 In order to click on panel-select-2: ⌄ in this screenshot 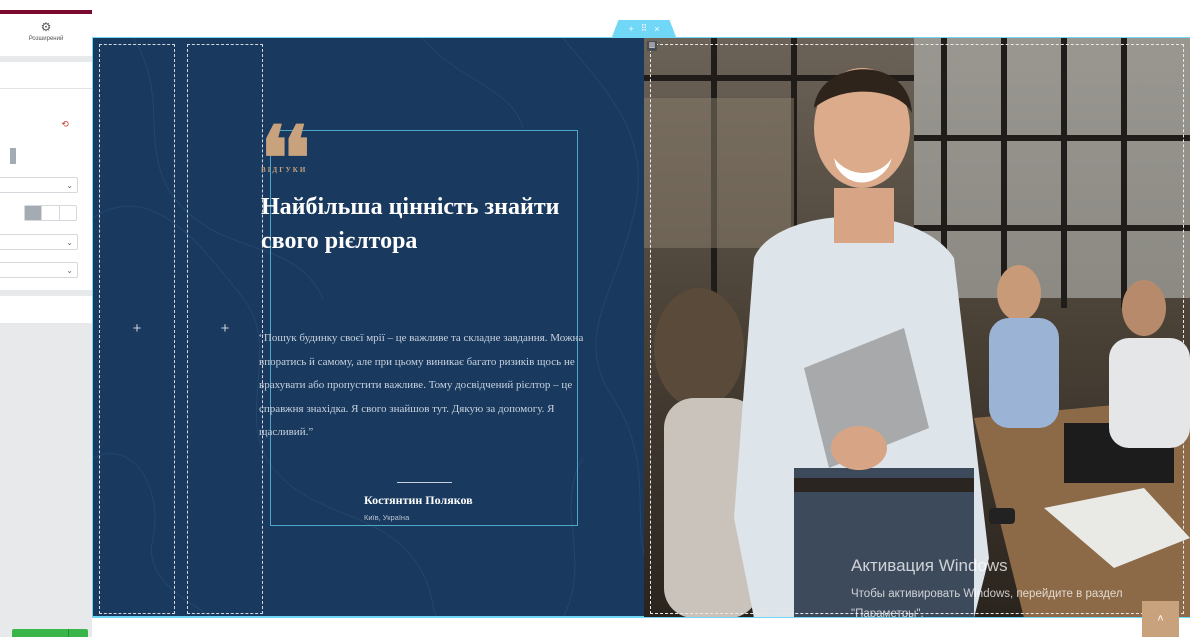, I will do `click(39, 242)`.